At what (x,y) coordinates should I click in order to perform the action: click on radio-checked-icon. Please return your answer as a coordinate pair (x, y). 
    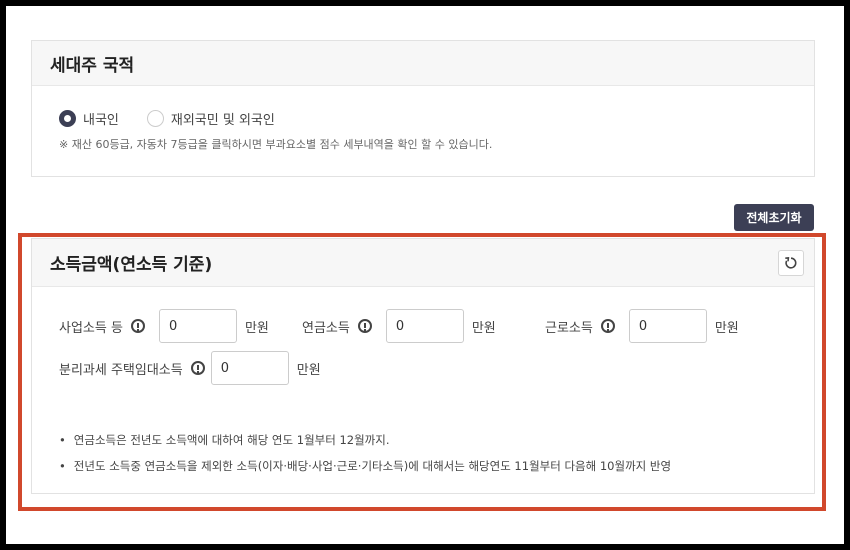
    Looking at the image, I should click on (67, 118).